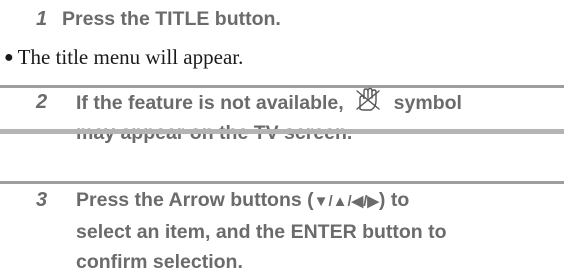 Image resolution: width=564 pixels, height=277 pixels. Describe the element at coordinates (195, 200) in the screenshot. I see `step-line-part: Press the Arrow buttons (` at that location.